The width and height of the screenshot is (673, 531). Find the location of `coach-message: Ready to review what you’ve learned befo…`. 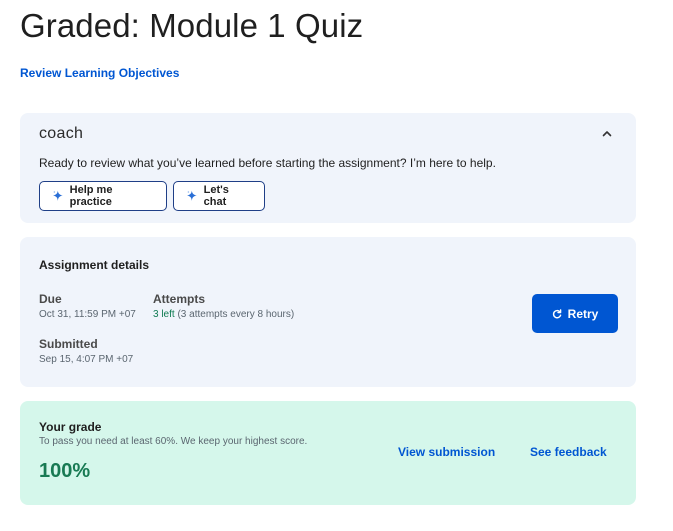

coach-message: Ready to review what you’ve learned befo… is located at coordinates (267, 163).